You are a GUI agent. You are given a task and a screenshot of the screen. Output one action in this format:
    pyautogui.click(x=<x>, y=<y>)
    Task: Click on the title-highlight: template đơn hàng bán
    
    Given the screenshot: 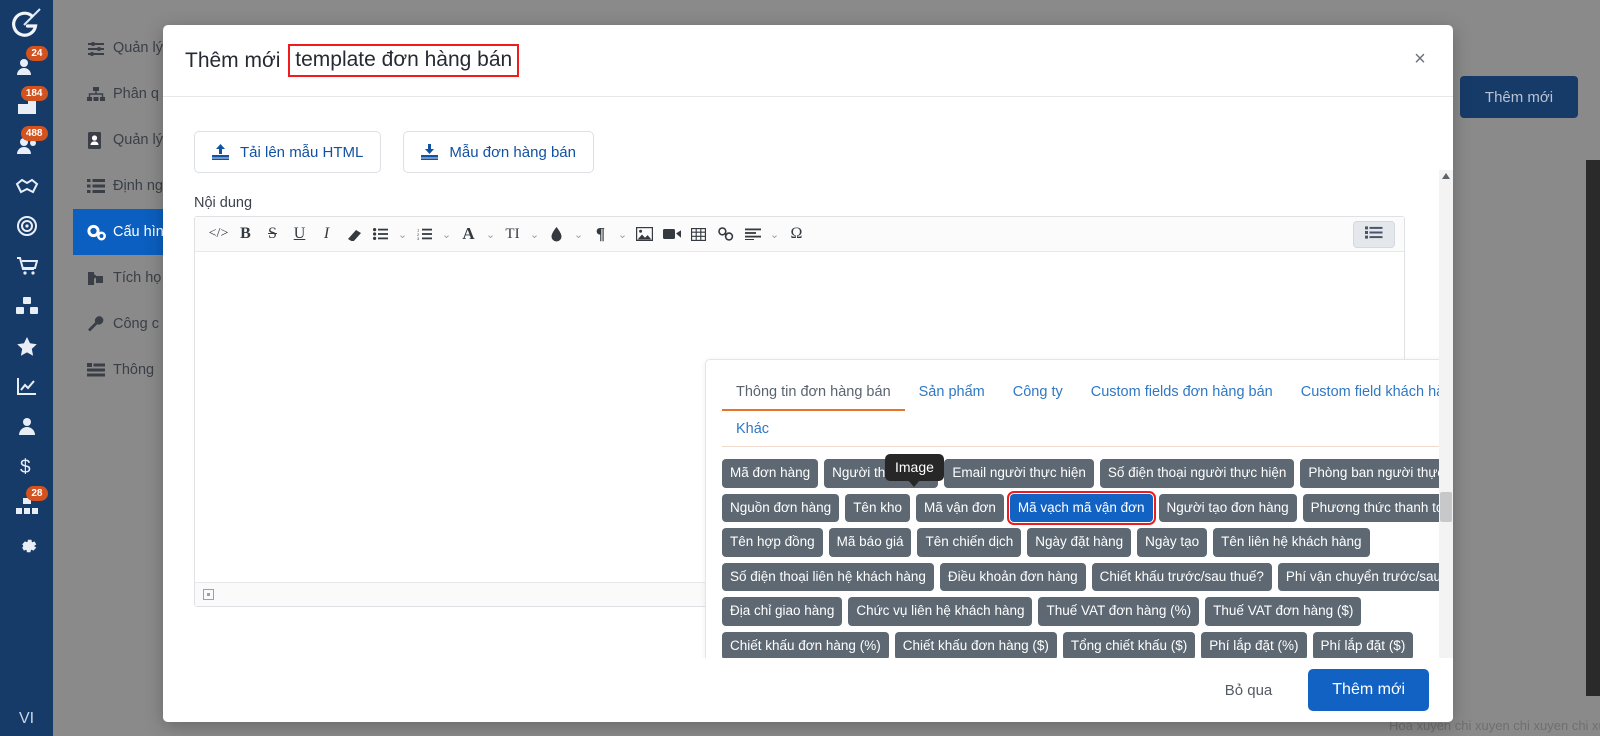 What is the action you would take?
    pyautogui.click(x=404, y=60)
    